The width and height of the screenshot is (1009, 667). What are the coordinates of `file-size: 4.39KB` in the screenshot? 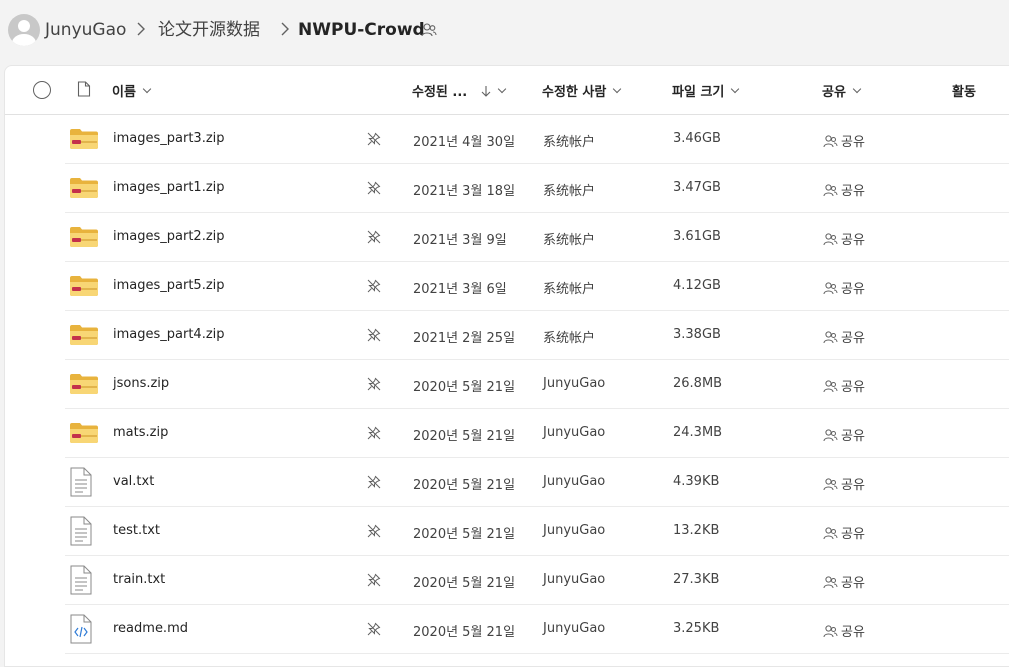 It's located at (696, 481).